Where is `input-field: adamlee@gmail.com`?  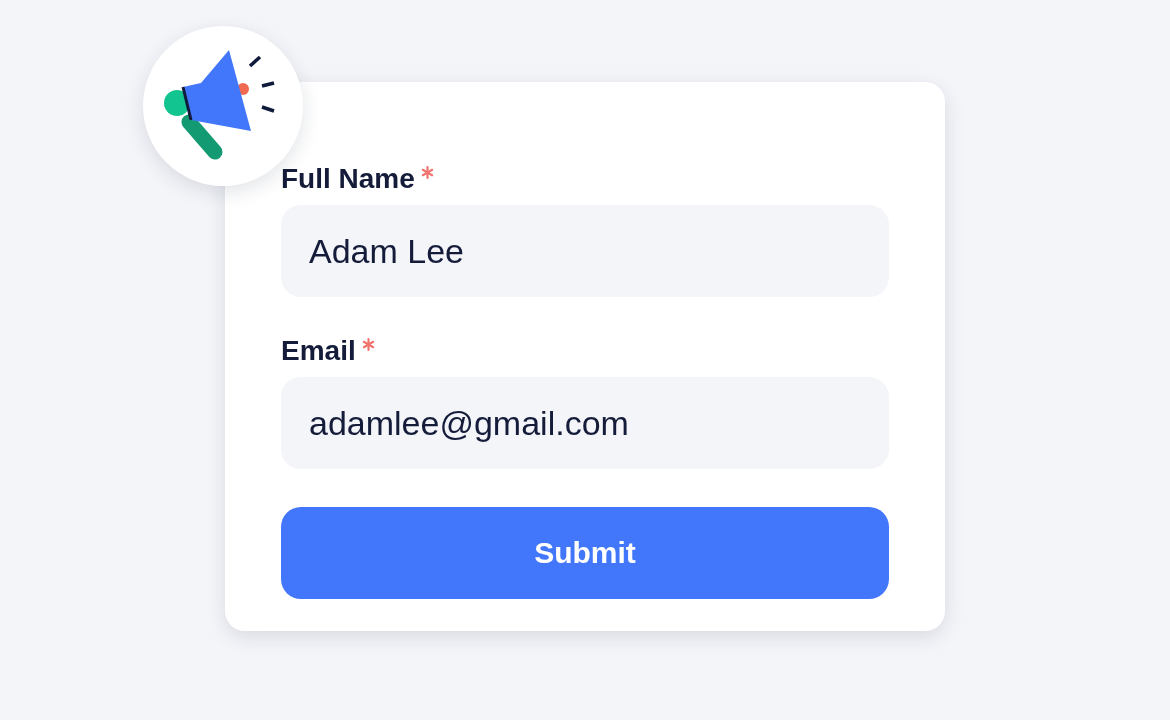 input-field: adamlee@gmail.com is located at coordinates (585, 423).